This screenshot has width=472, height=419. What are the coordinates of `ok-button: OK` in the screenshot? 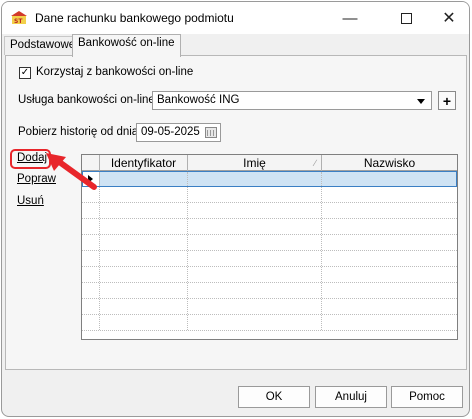 It's located at (274, 397).